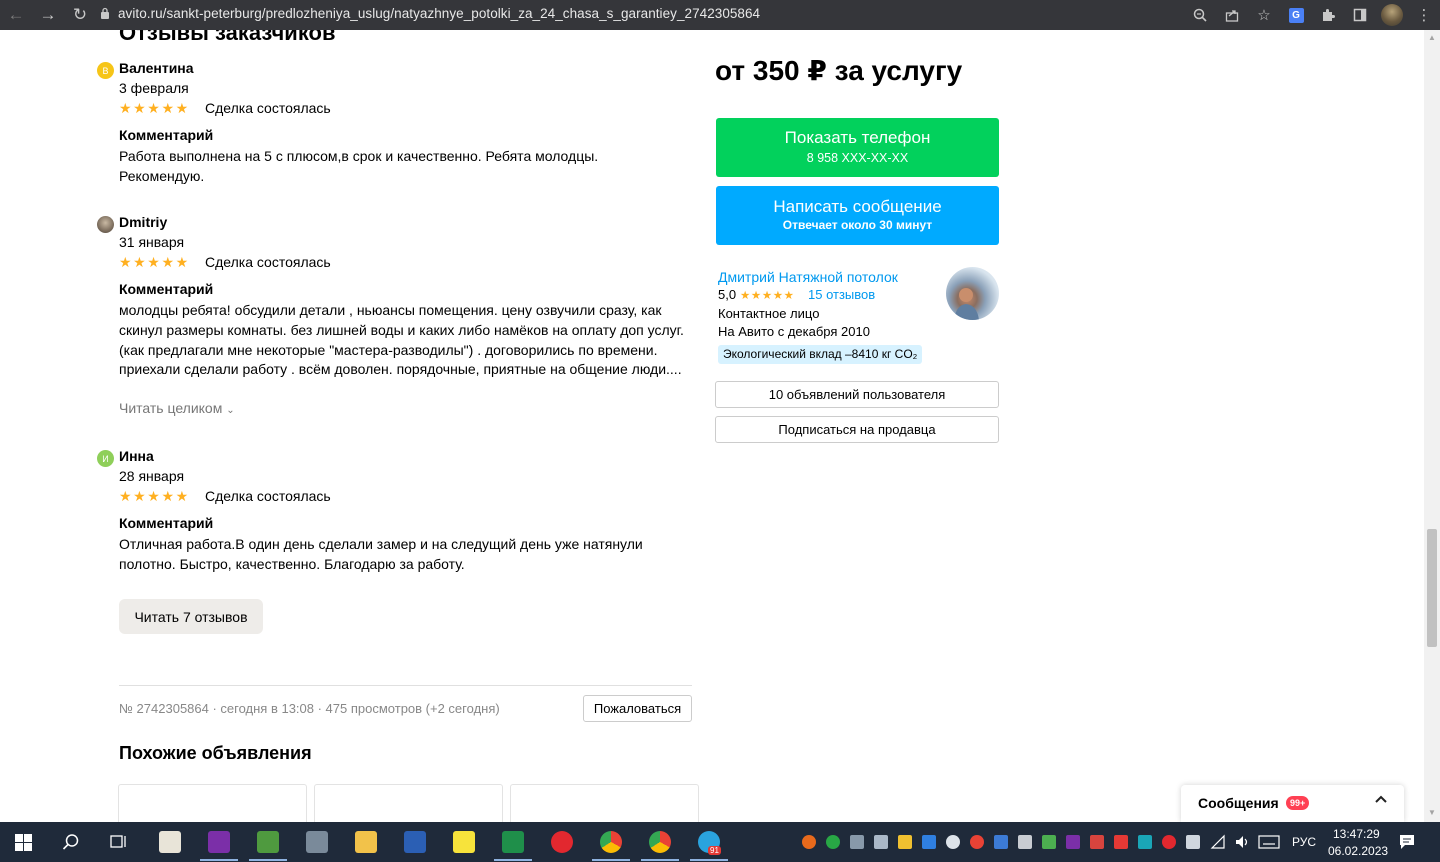 The height and width of the screenshot is (862, 1440). What do you see at coordinates (767, 296) in the screenshot?
I see `seller-stars-icon: ★★★★★` at bounding box center [767, 296].